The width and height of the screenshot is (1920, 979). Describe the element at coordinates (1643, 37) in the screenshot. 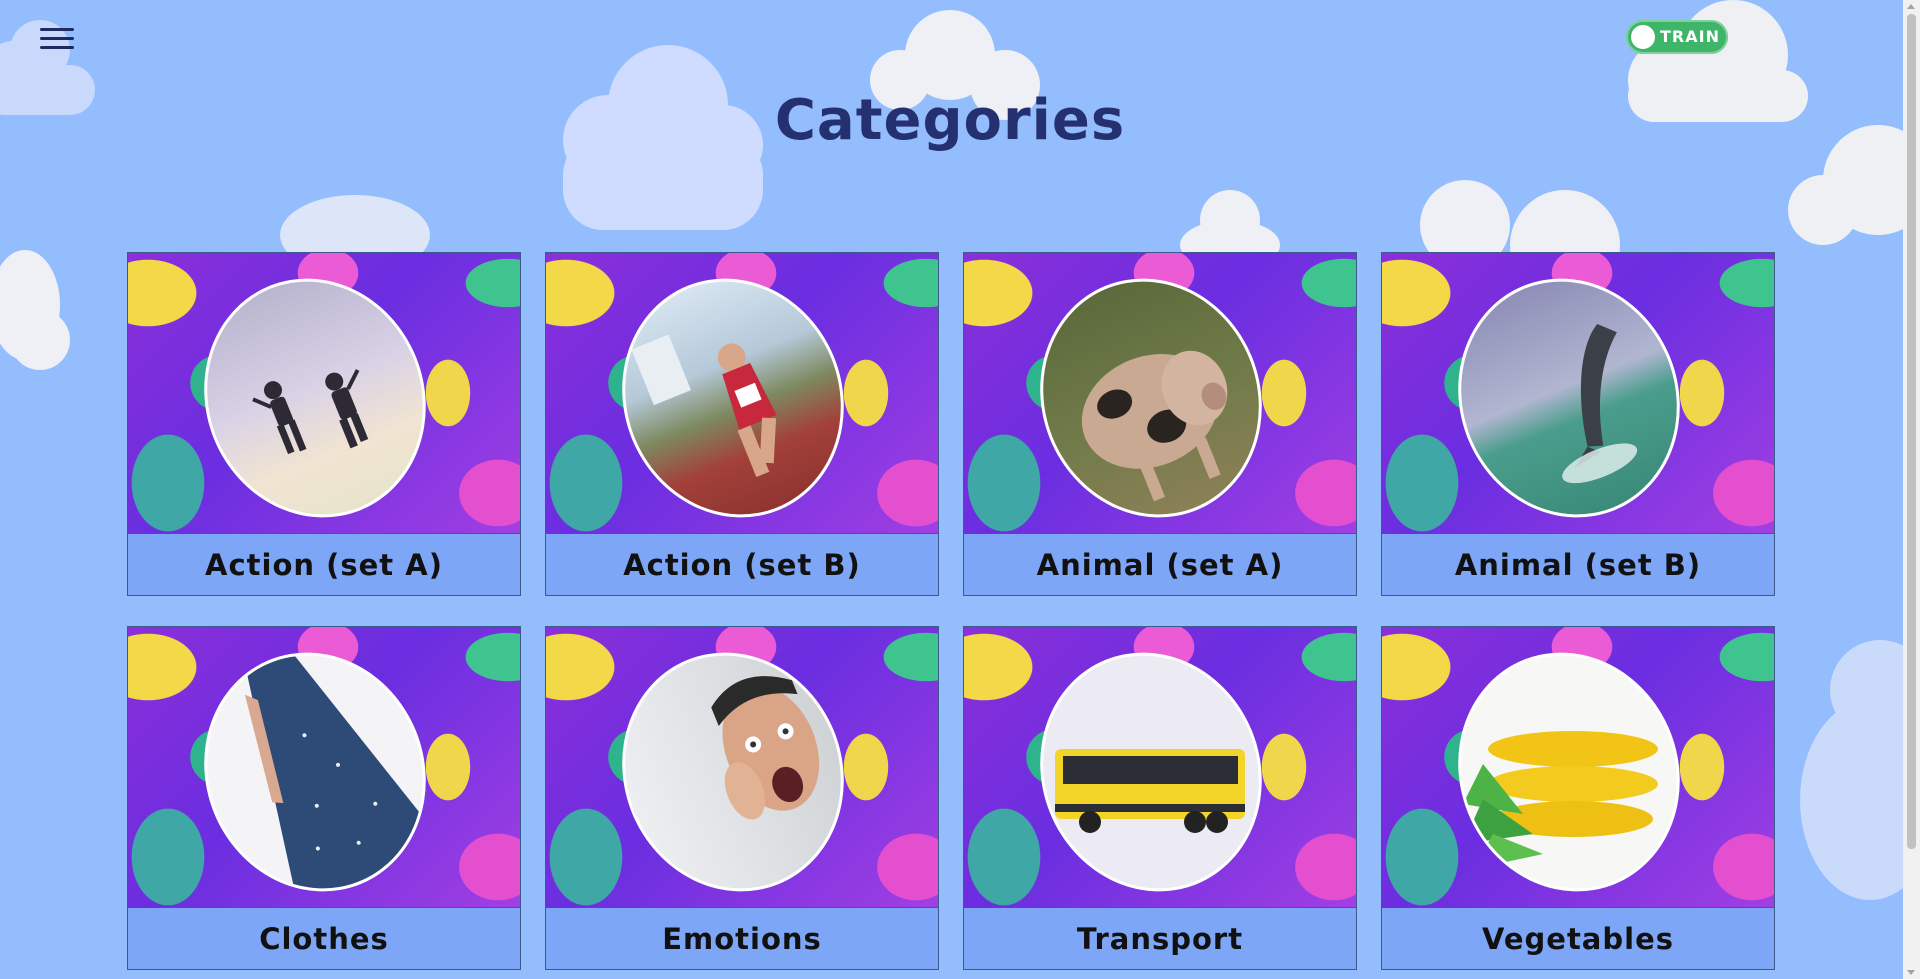

I see `toggle-knob` at that location.